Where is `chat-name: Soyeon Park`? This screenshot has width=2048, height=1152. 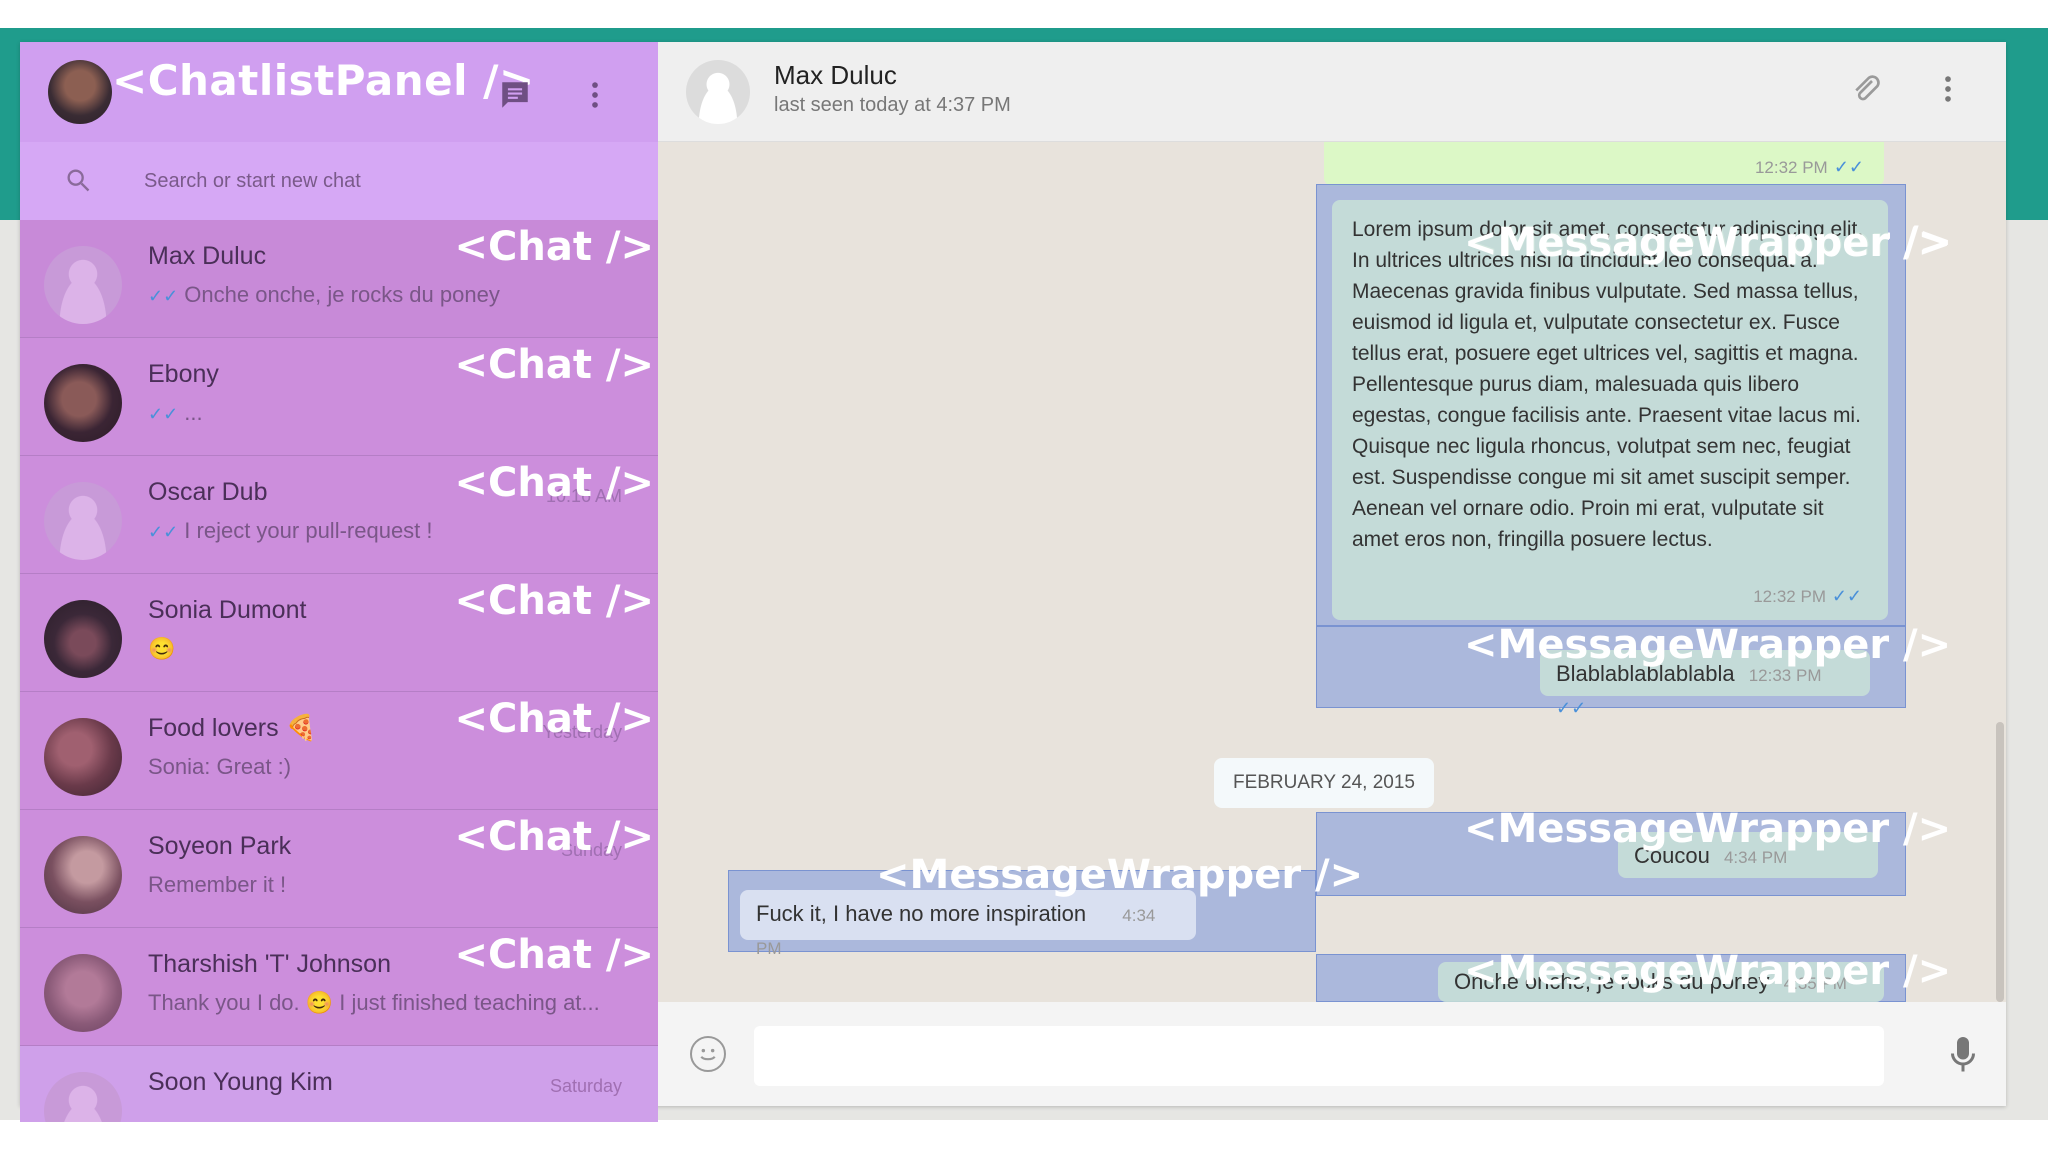
chat-name: Soyeon Park is located at coordinates (220, 846).